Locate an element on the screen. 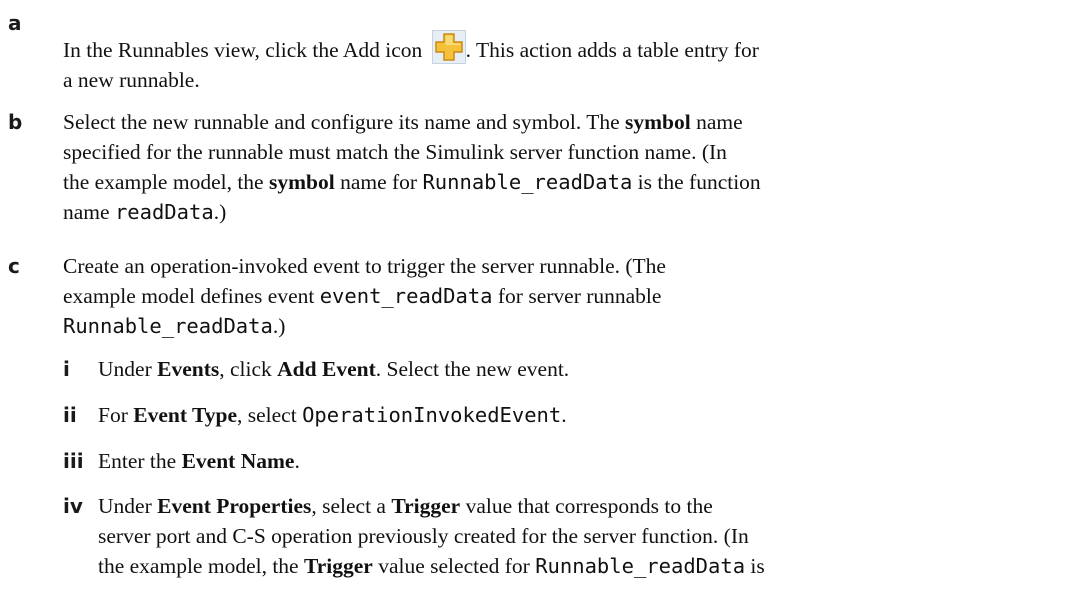  code-text: event_readData is located at coordinates (406, 296).